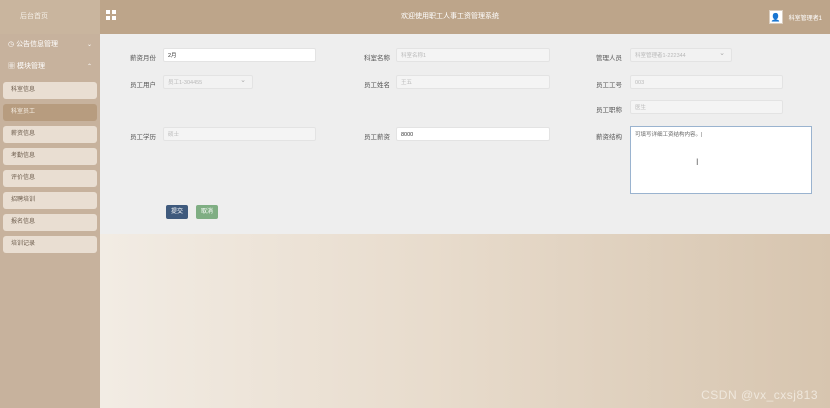 The height and width of the screenshot is (408, 830). I want to click on text-cursor-icon: I, so click(697, 162).